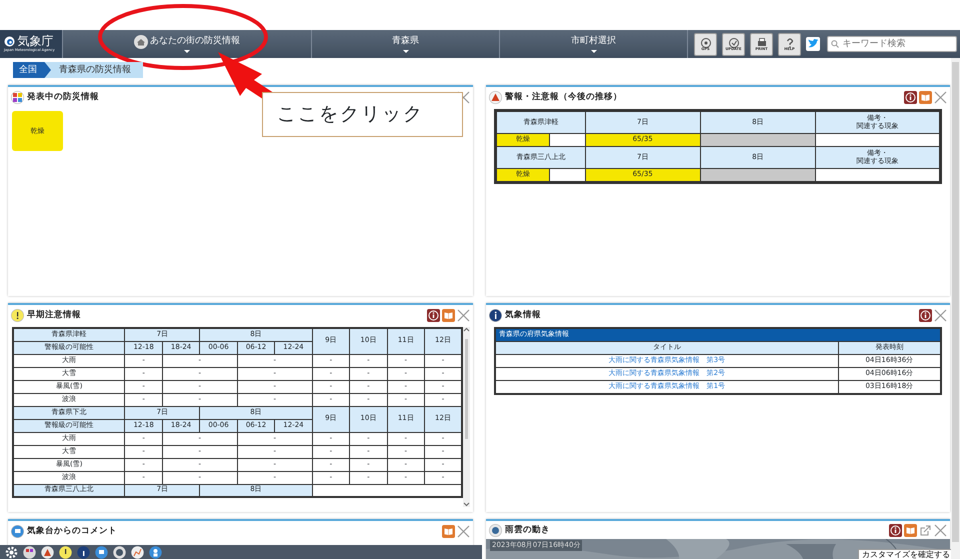 This screenshot has height=559, width=960. What do you see at coordinates (523, 315) in the screenshot?
I see `panel-title: 気象情報` at bounding box center [523, 315].